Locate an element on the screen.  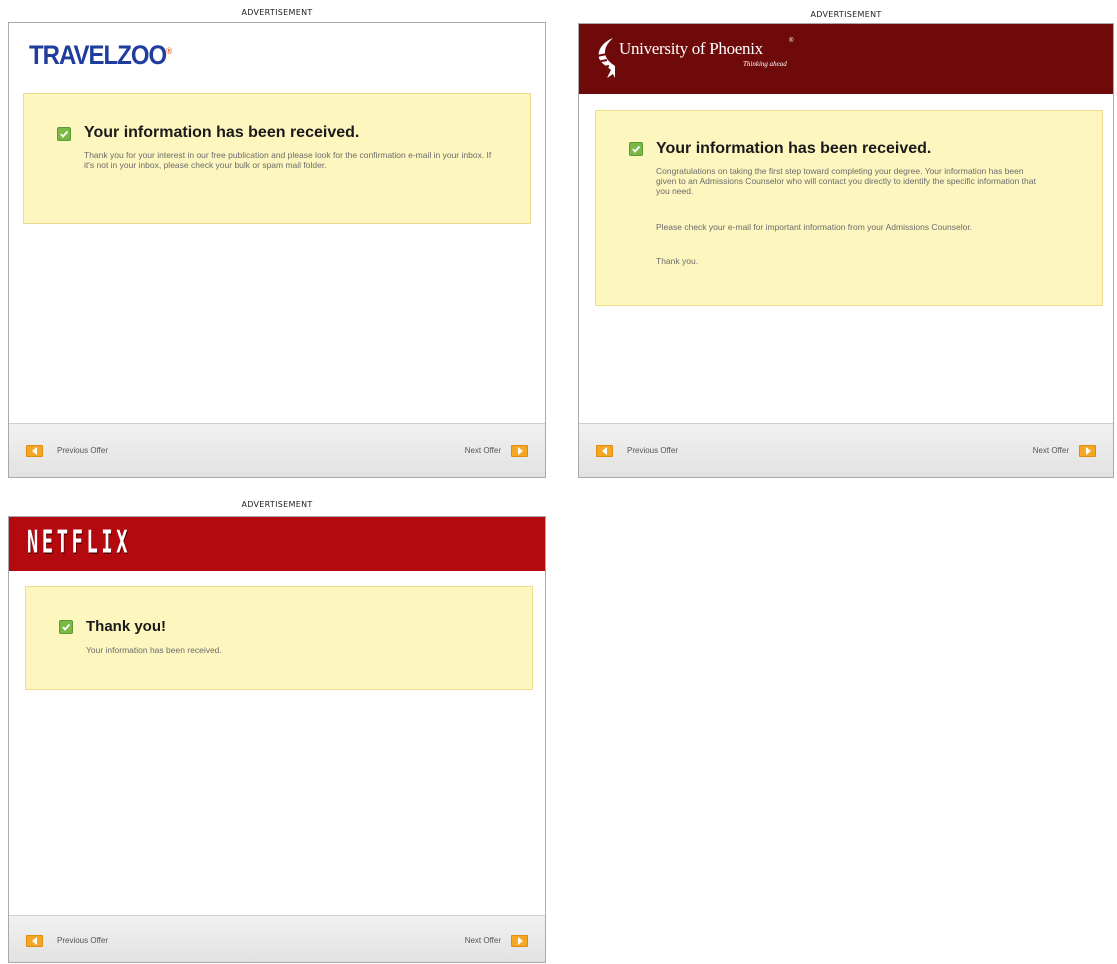
travelzoo-logo: TRAVELZOO® is located at coordinates (100, 56).